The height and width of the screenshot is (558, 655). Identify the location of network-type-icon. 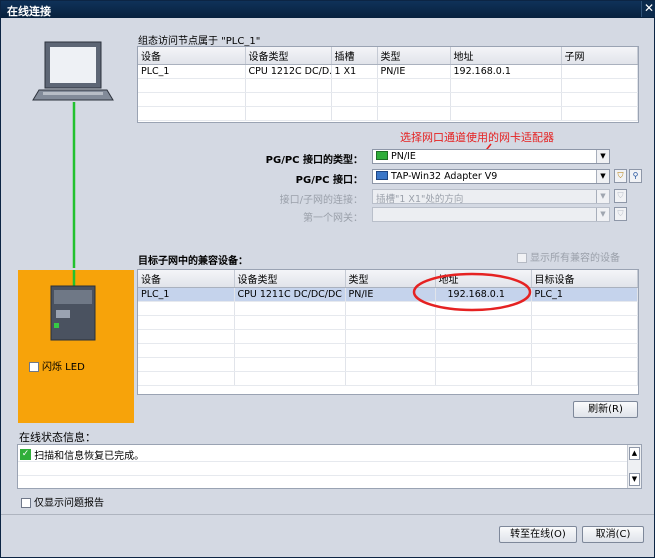
(382, 155).